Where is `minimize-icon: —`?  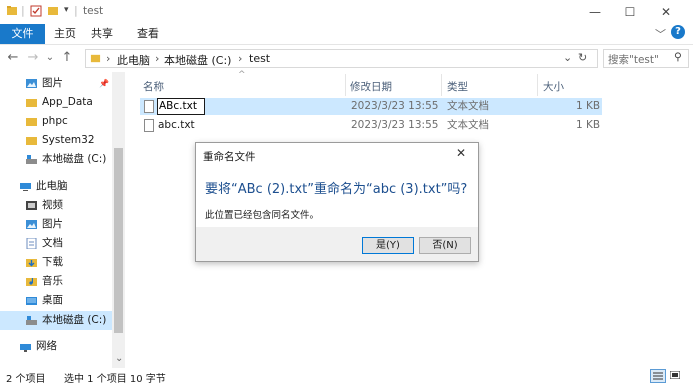
minimize-icon: — is located at coordinates (595, 12).